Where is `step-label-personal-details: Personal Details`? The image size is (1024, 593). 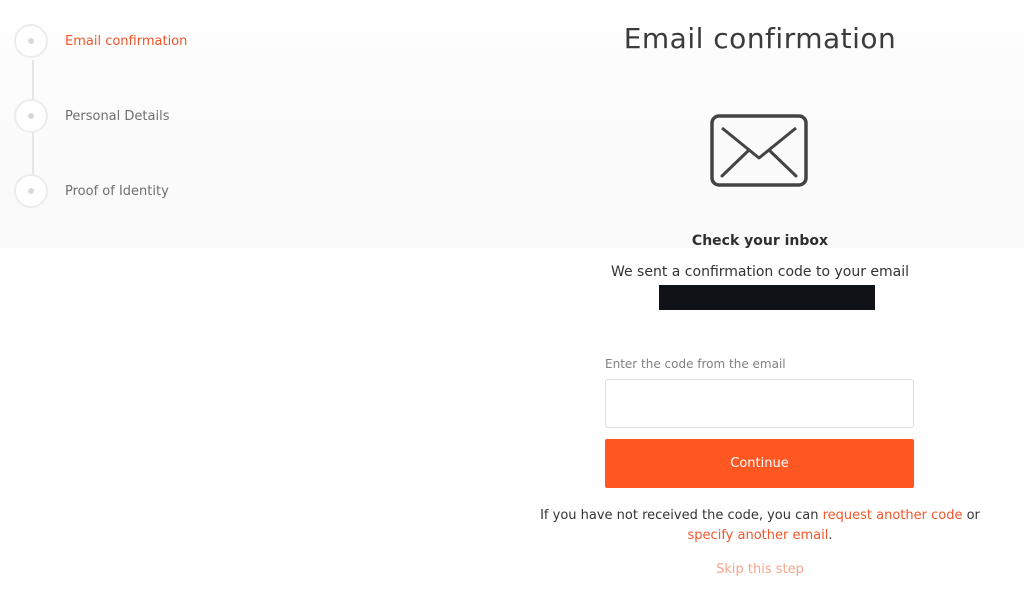
step-label-personal-details: Personal Details is located at coordinates (117, 116).